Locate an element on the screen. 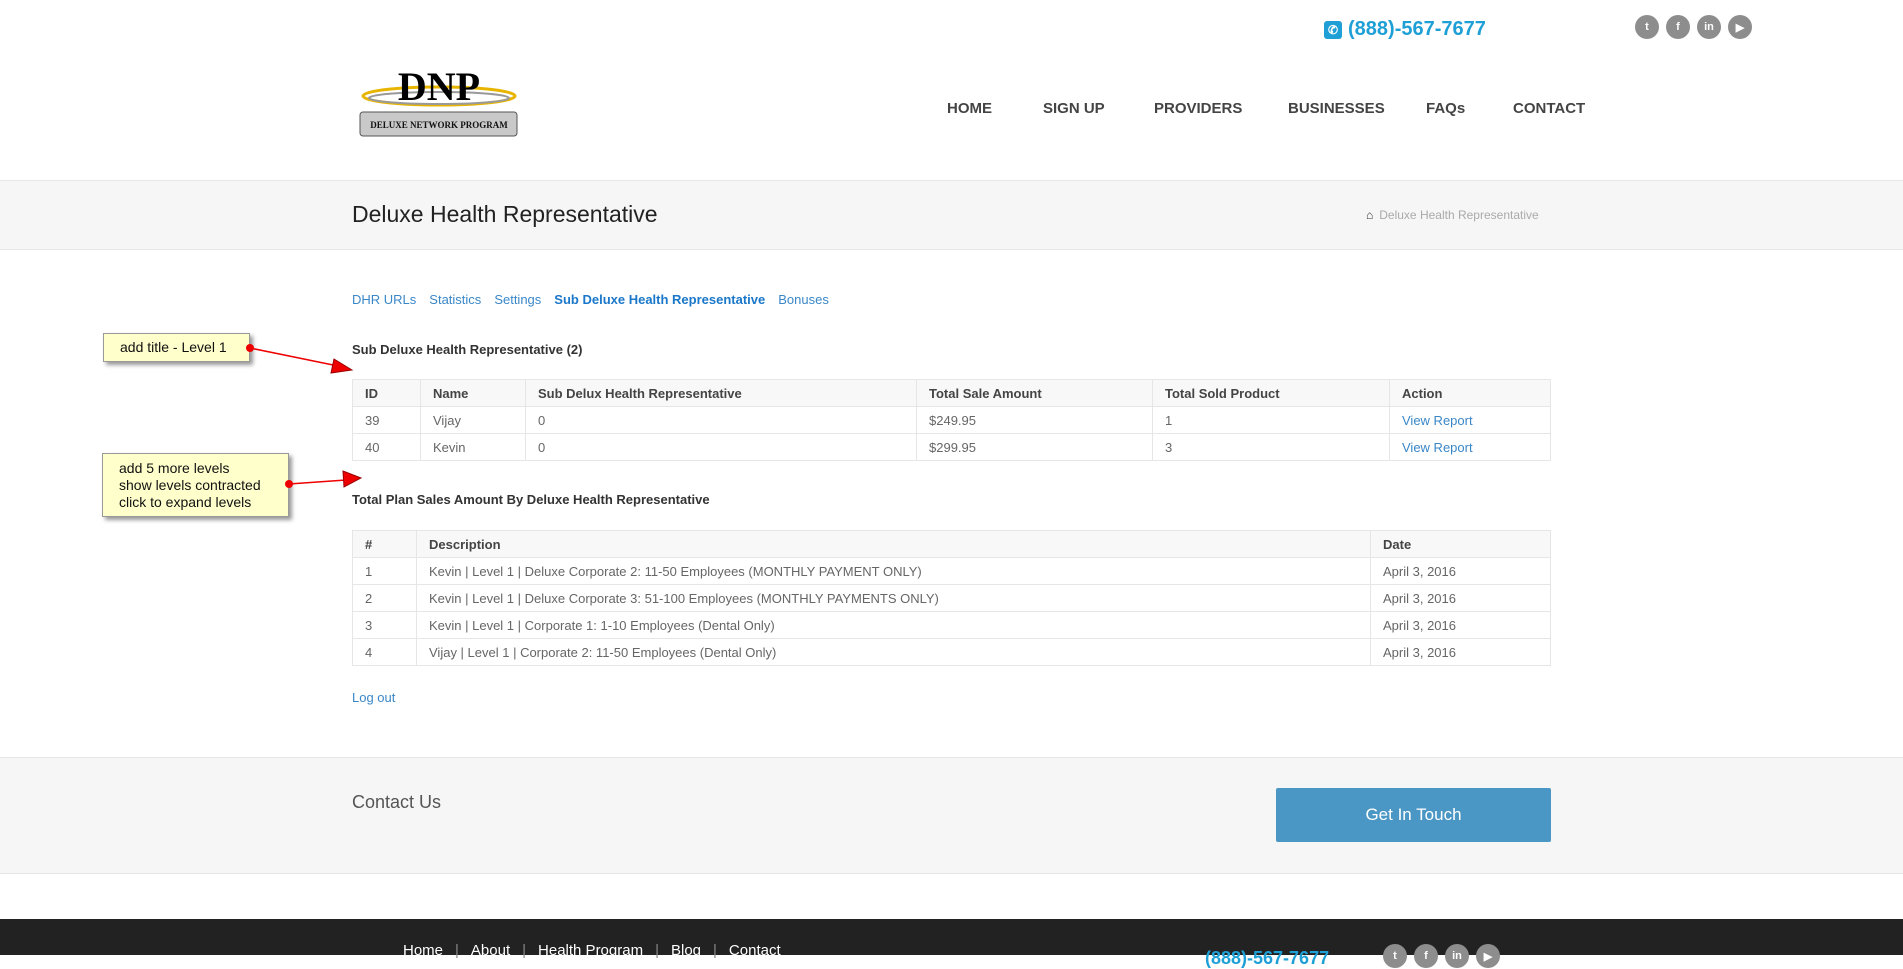 This screenshot has height=969, width=1903. tab-bonuses: Bonuses is located at coordinates (803, 299).